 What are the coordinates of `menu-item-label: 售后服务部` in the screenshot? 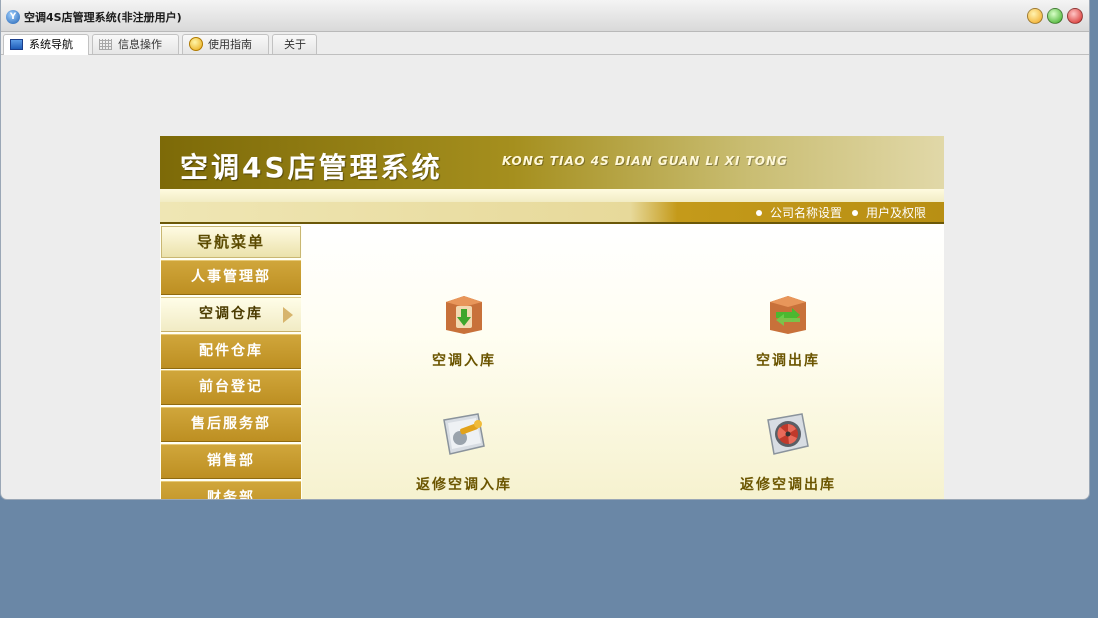 It's located at (231, 424).